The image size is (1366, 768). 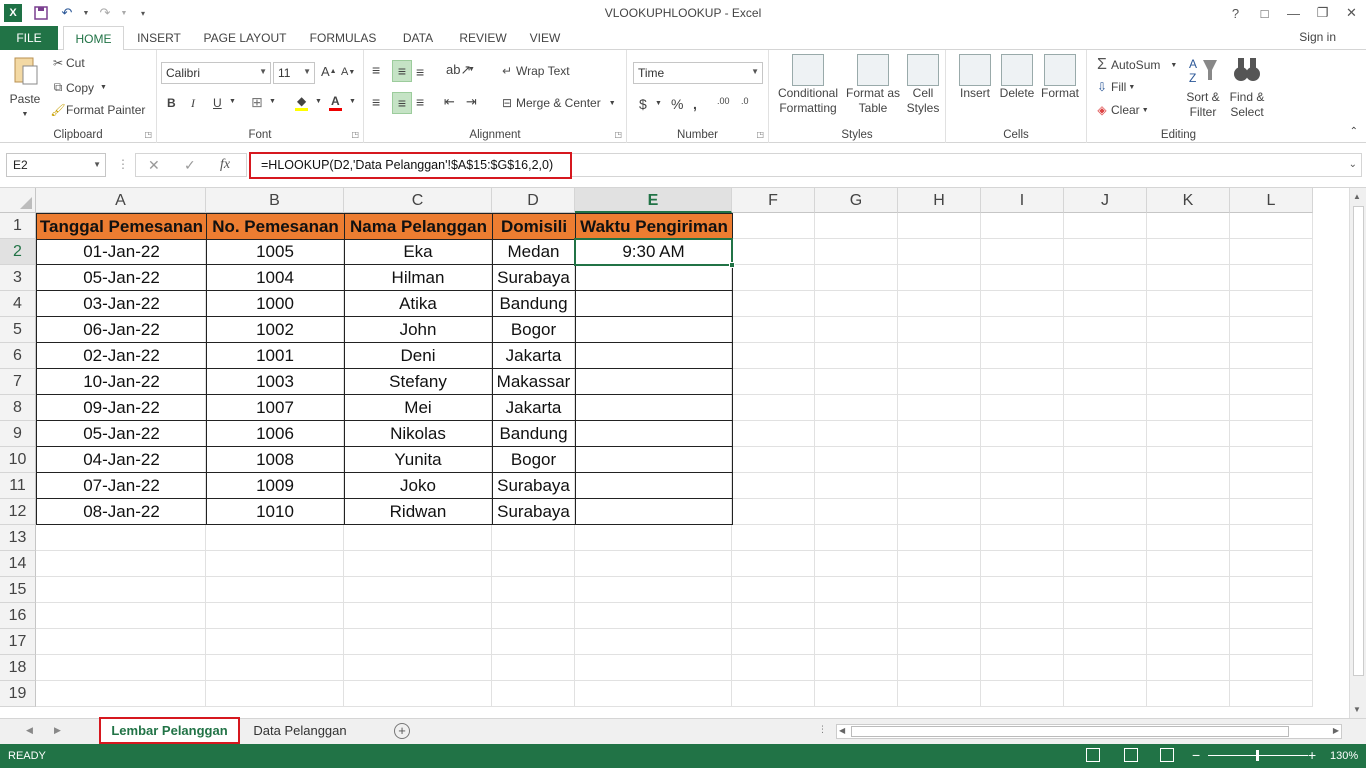 What do you see at coordinates (169, 730) in the screenshot?
I see `sheet-tab-lembar-pelanggan: Lembar Pelanggan` at bounding box center [169, 730].